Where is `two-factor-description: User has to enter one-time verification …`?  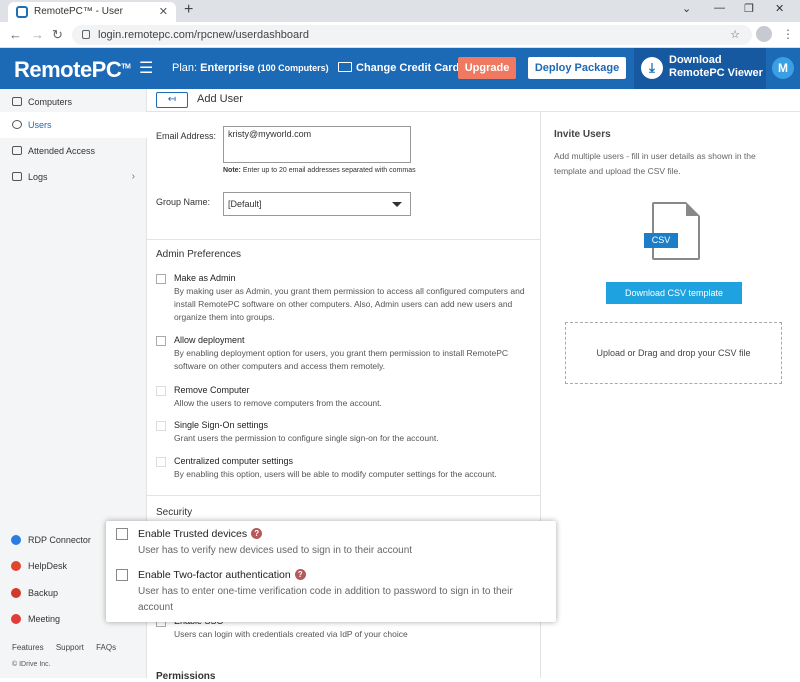
two-factor-description: User has to enter one-time verification … is located at coordinates (325, 599).